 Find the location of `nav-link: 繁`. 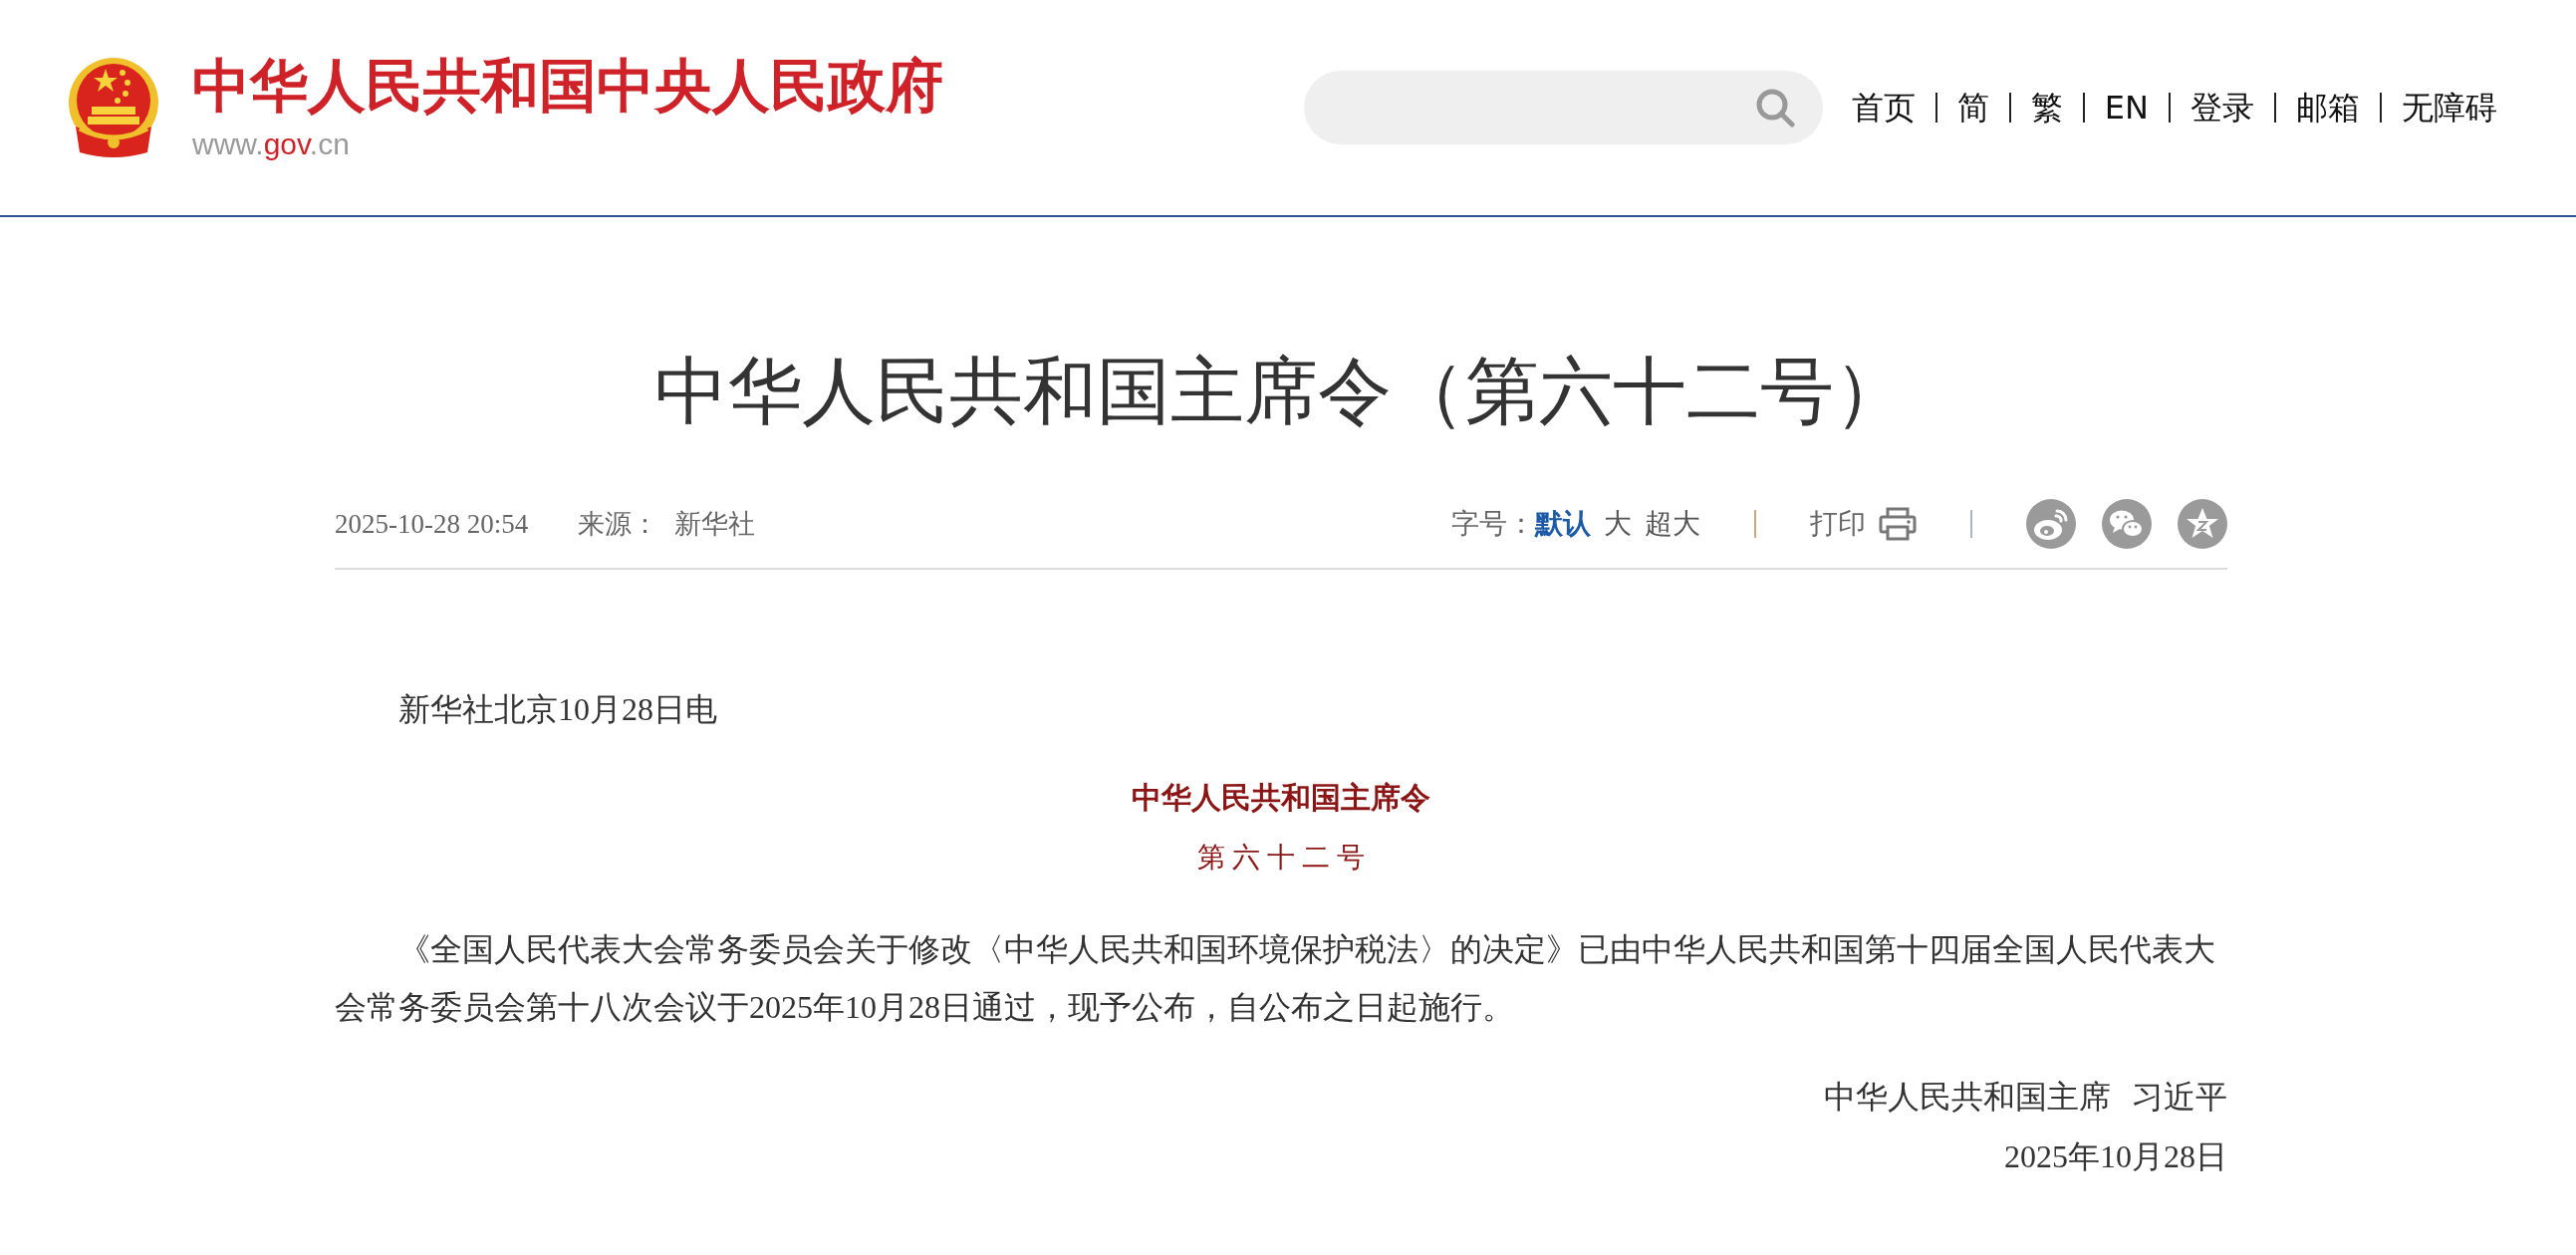

nav-link: 繁 is located at coordinates (2047, 107).